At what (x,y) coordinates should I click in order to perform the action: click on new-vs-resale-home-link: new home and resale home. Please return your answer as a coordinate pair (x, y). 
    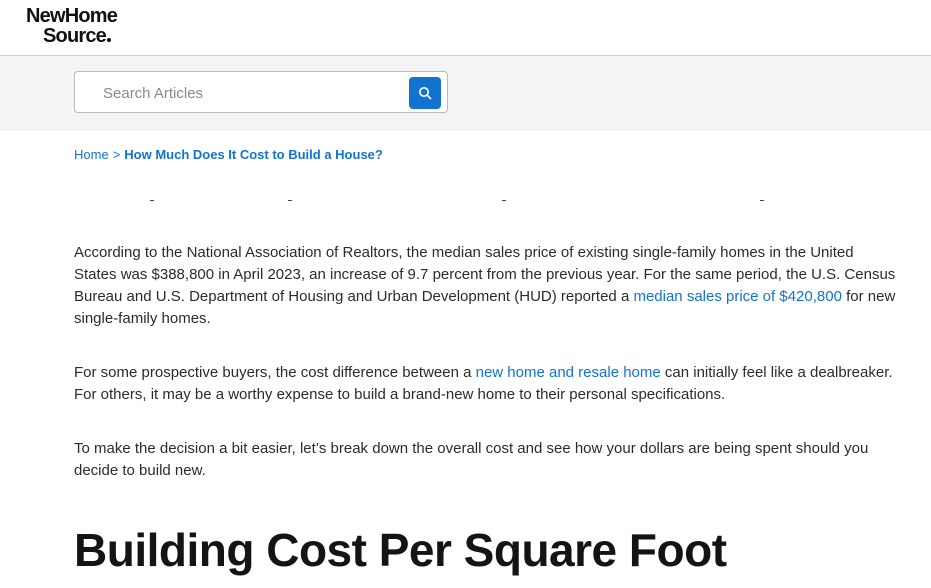
    Looking at the image, I should click on (568, 372).